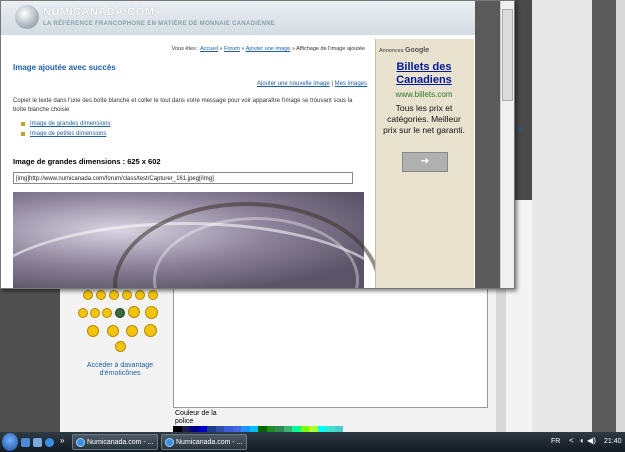 This screenshot has height=452, width=625. What do you see at coordinates (87, 161) in the screenshot?
I see `section-title: Image de grandes dimensions : 625 x 602` at bounding box center [87, 161].